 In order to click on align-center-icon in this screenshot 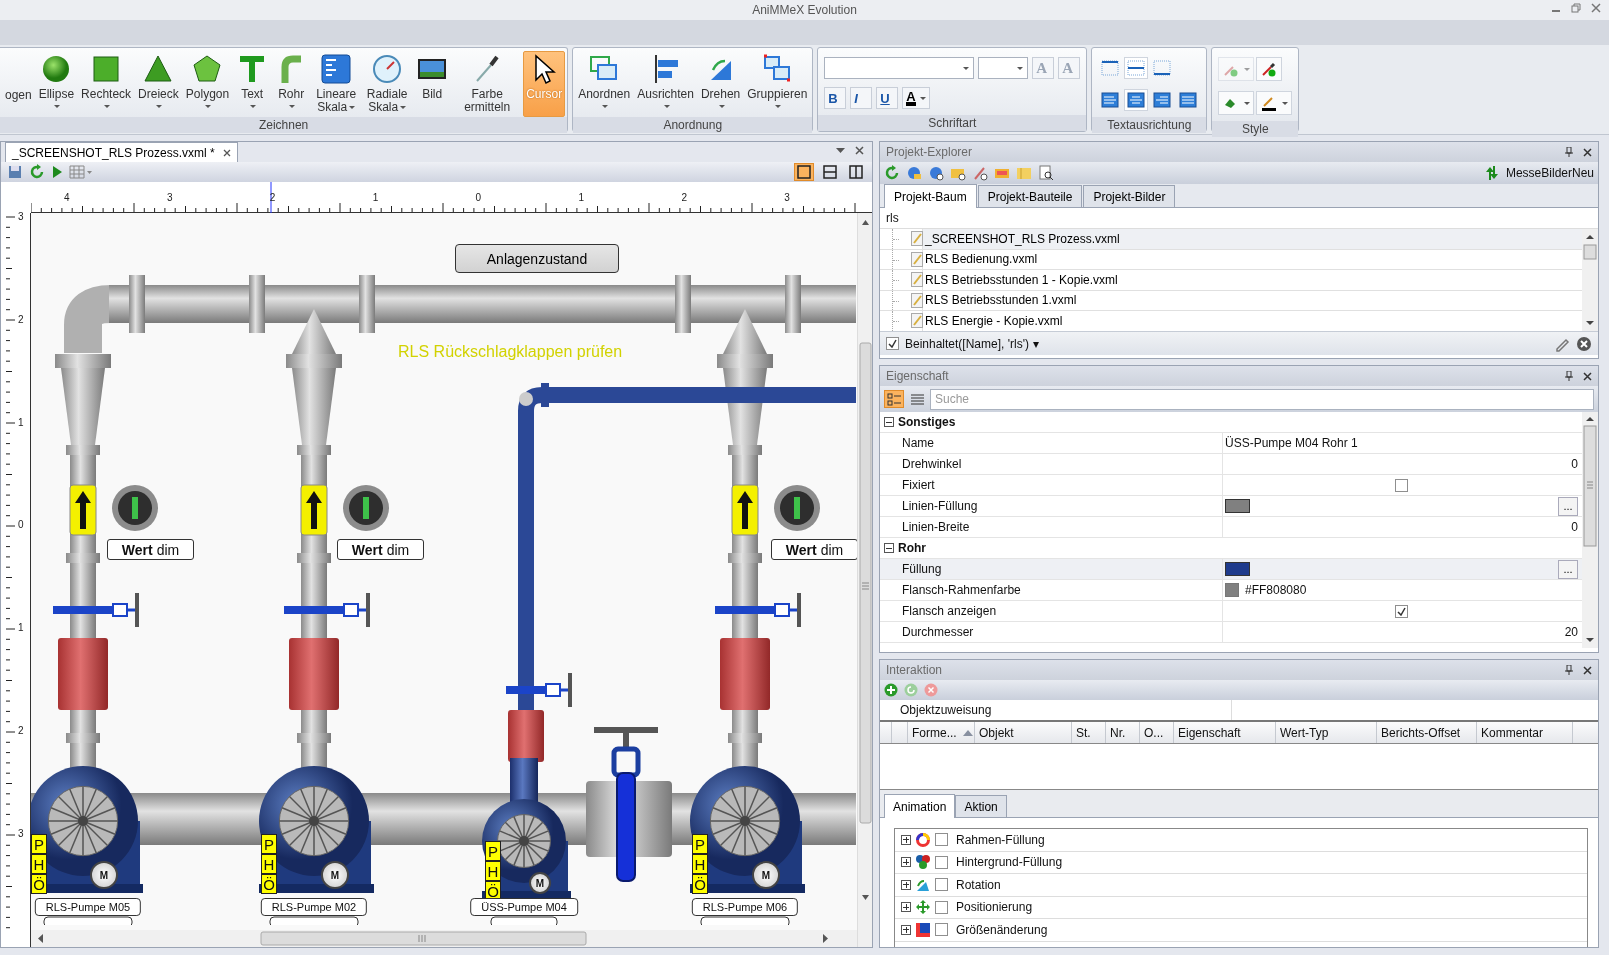, I will do `click(1136, 100)`.